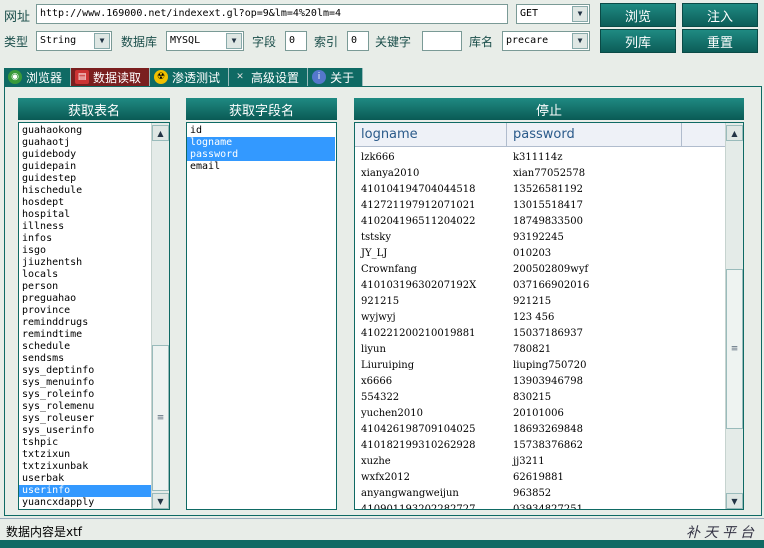 The width and height of the screenshot is (764, 548). What do you see at coordinates (549, 253) in the screenshot?
I see `table-row: JY_LJ 010203` at bounding box center [549, 253].